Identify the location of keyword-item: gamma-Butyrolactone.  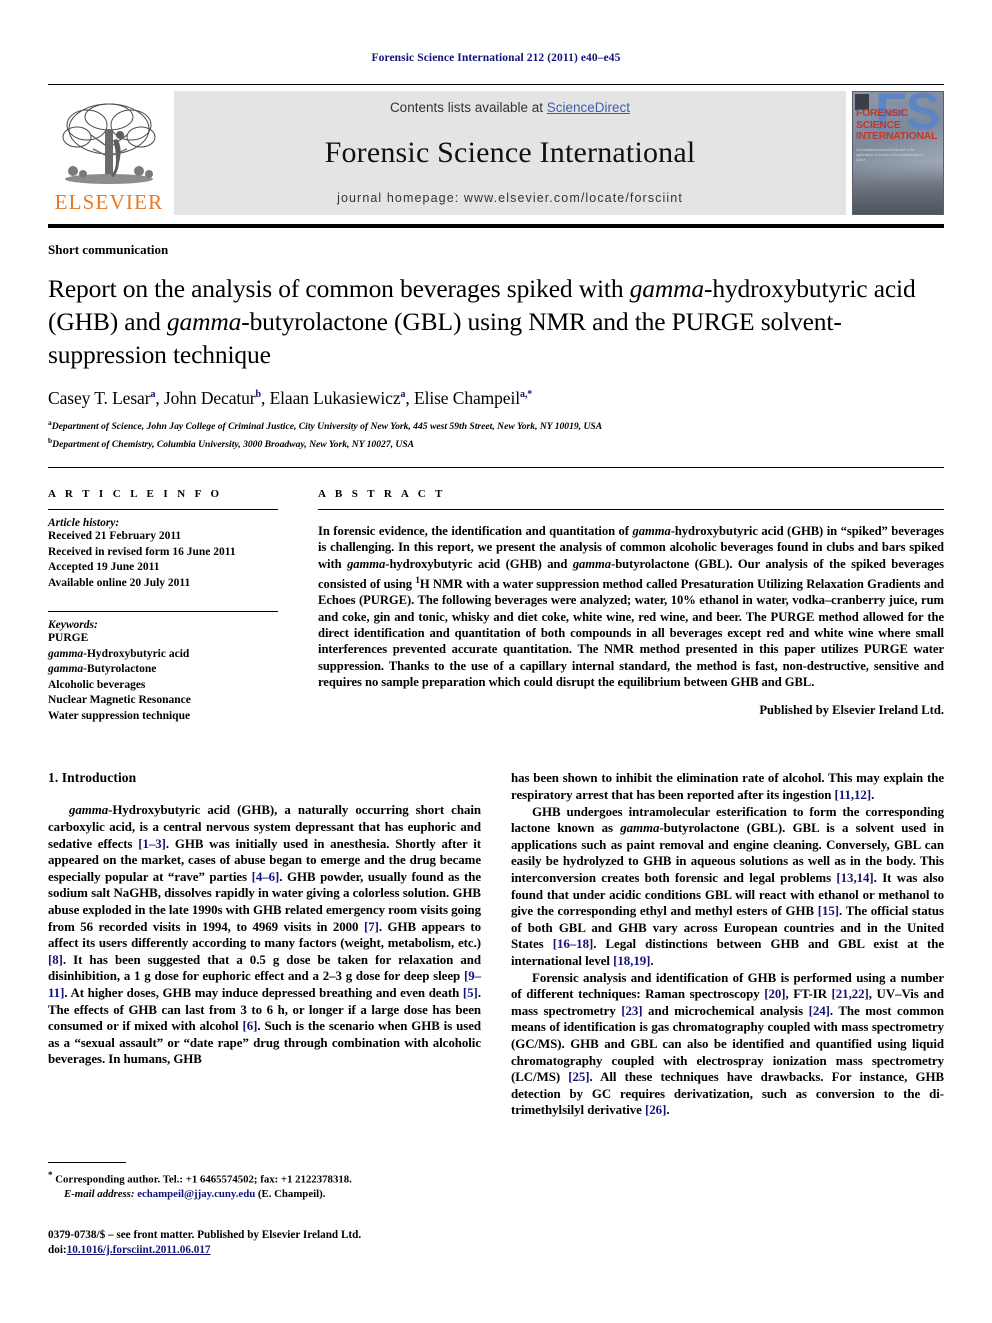
(163, 670).